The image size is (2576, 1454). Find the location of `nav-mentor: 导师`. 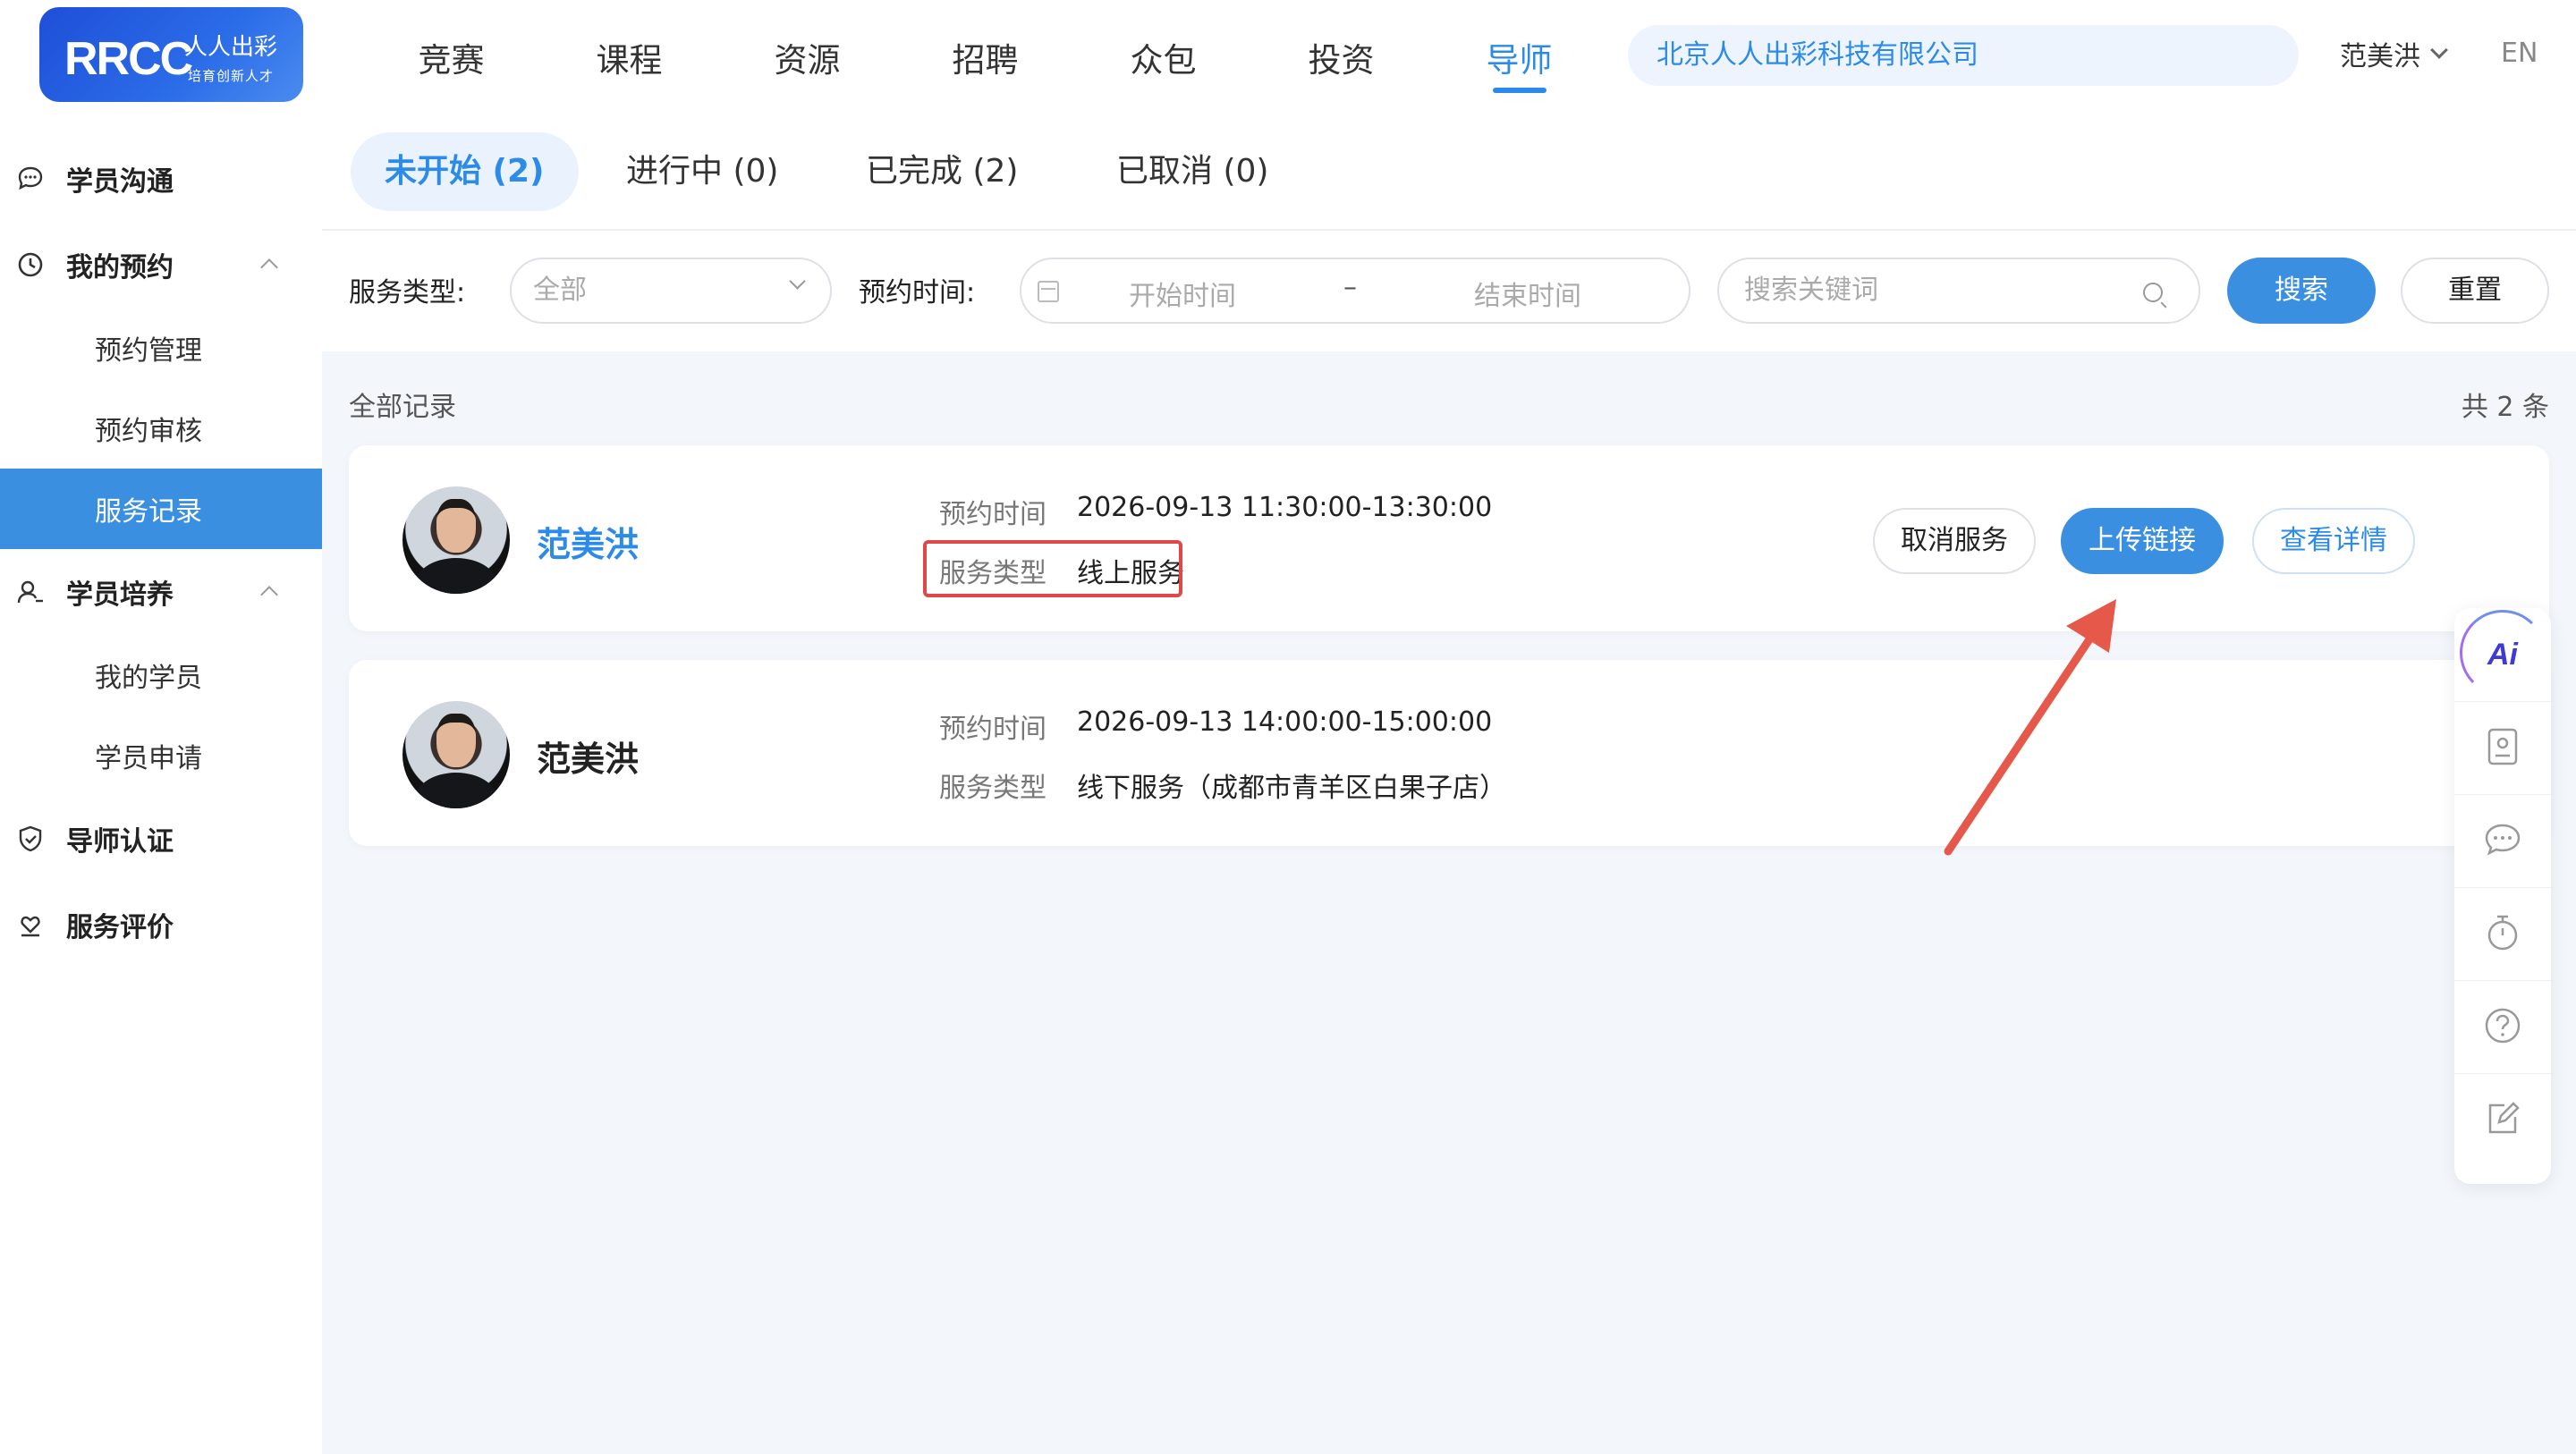

nav-mentor: 导师 is located at coordinates (1519, 57).